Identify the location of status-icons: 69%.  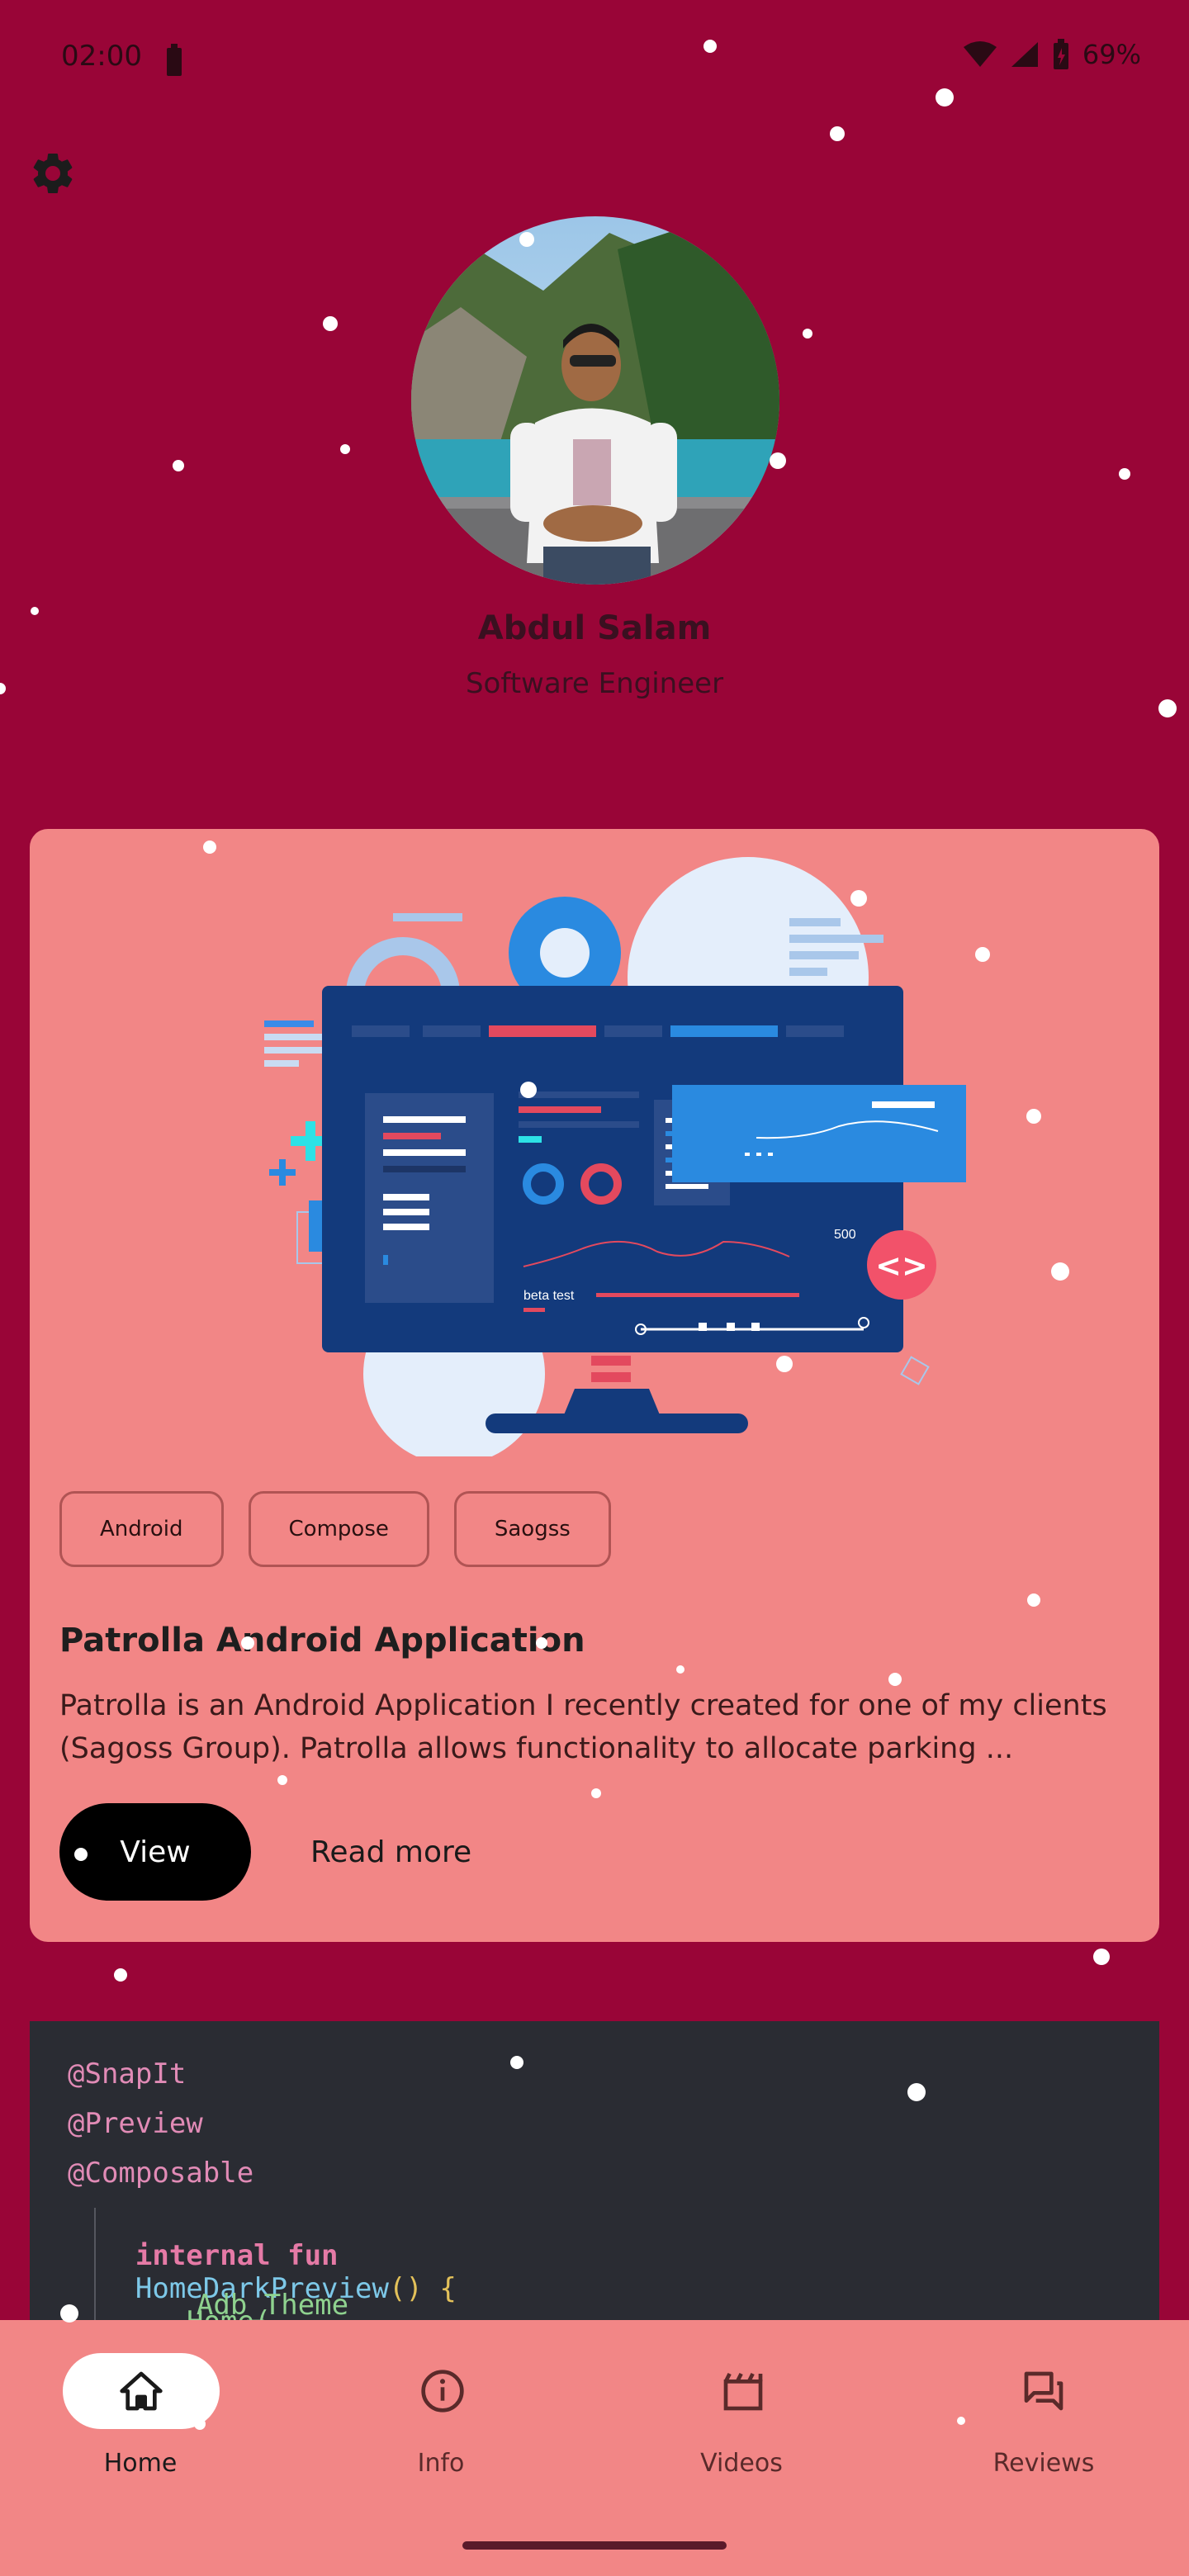
(1051, 54).